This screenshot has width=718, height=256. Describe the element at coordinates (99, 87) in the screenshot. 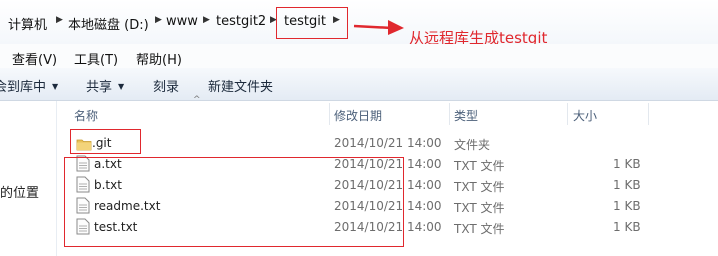

I see `share-label: 共享` at that location.